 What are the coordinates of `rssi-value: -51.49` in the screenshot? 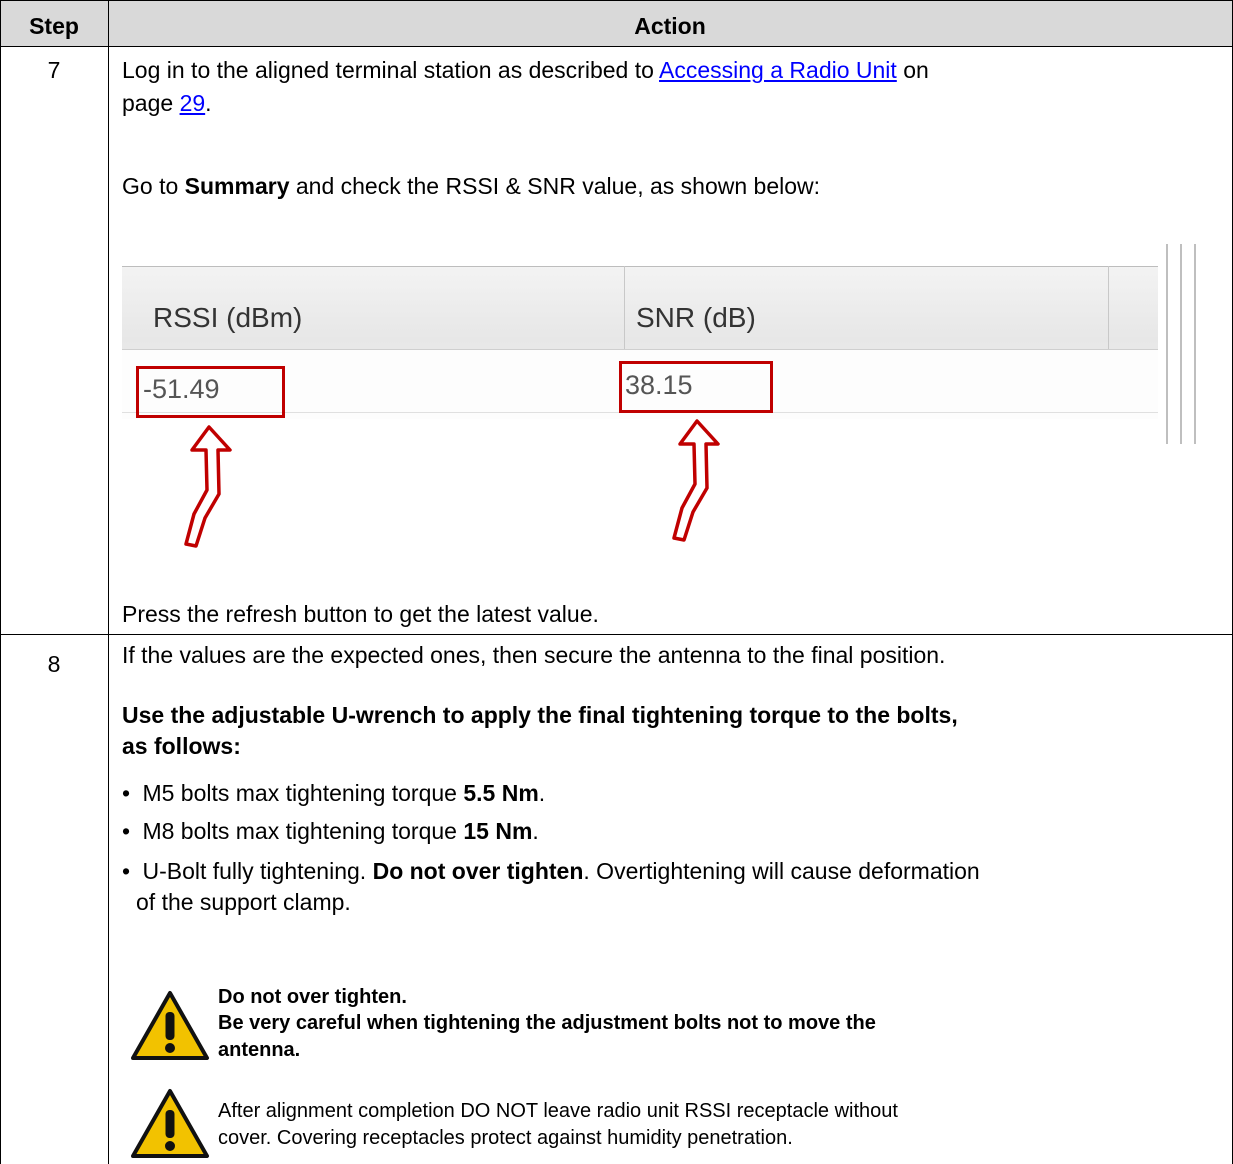 It's located at (181, 389).